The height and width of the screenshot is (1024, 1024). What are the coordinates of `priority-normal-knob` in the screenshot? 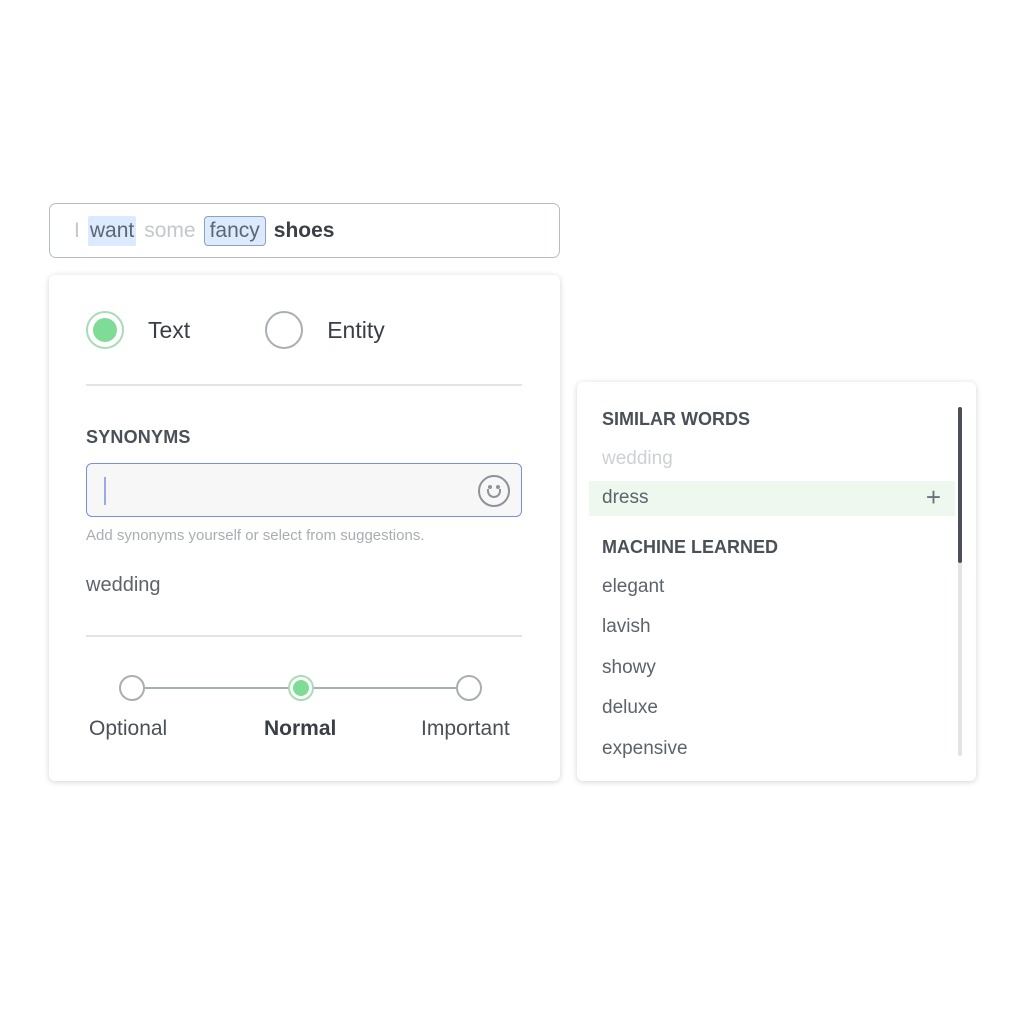 It's located at (301, 688).